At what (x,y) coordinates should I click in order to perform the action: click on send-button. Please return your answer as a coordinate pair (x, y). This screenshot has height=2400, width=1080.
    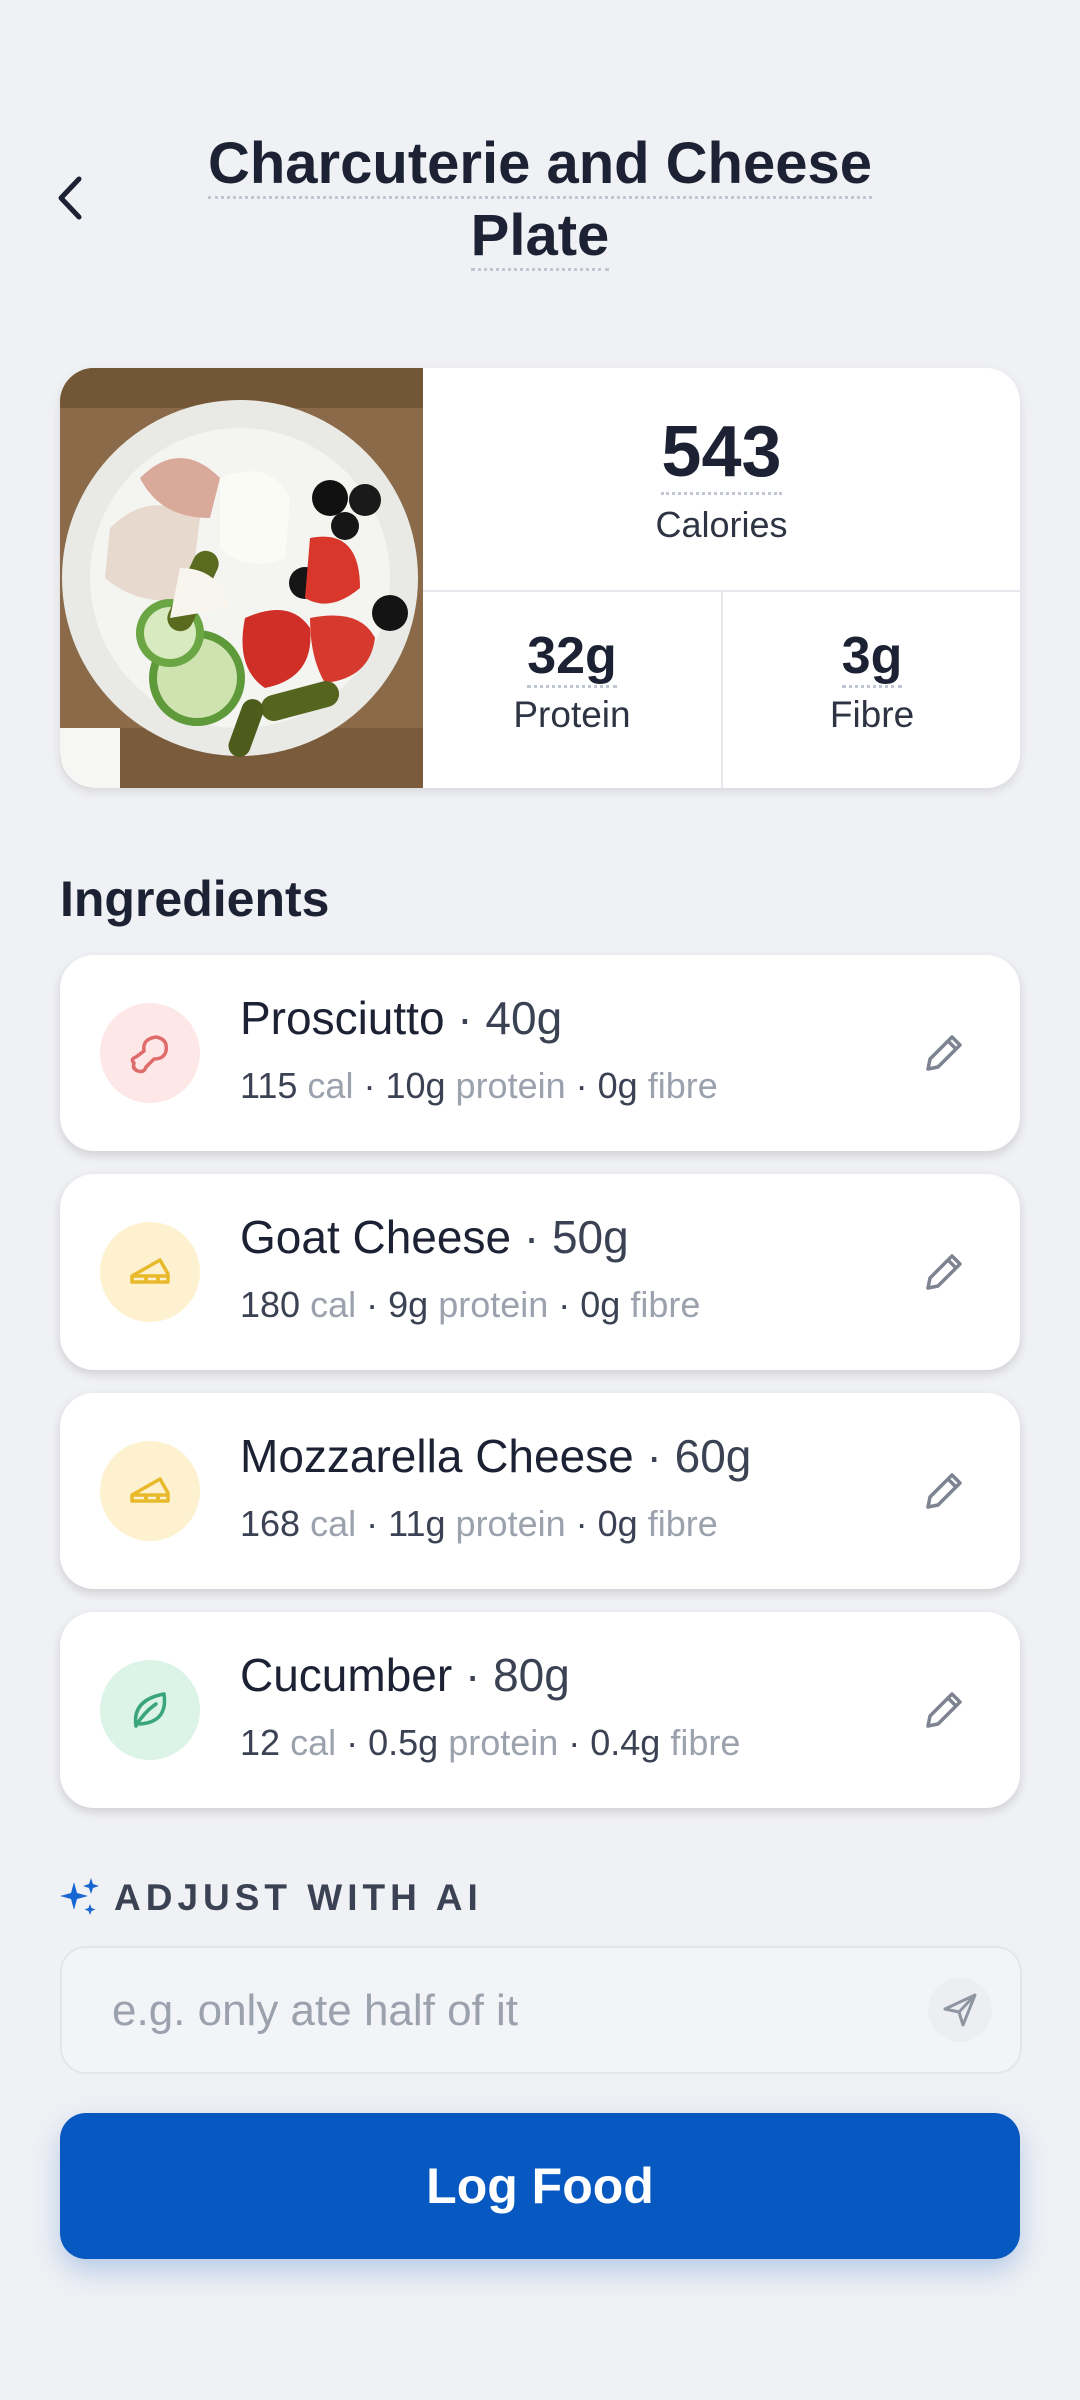
    Looking at the image, I should click on (960, 2010).